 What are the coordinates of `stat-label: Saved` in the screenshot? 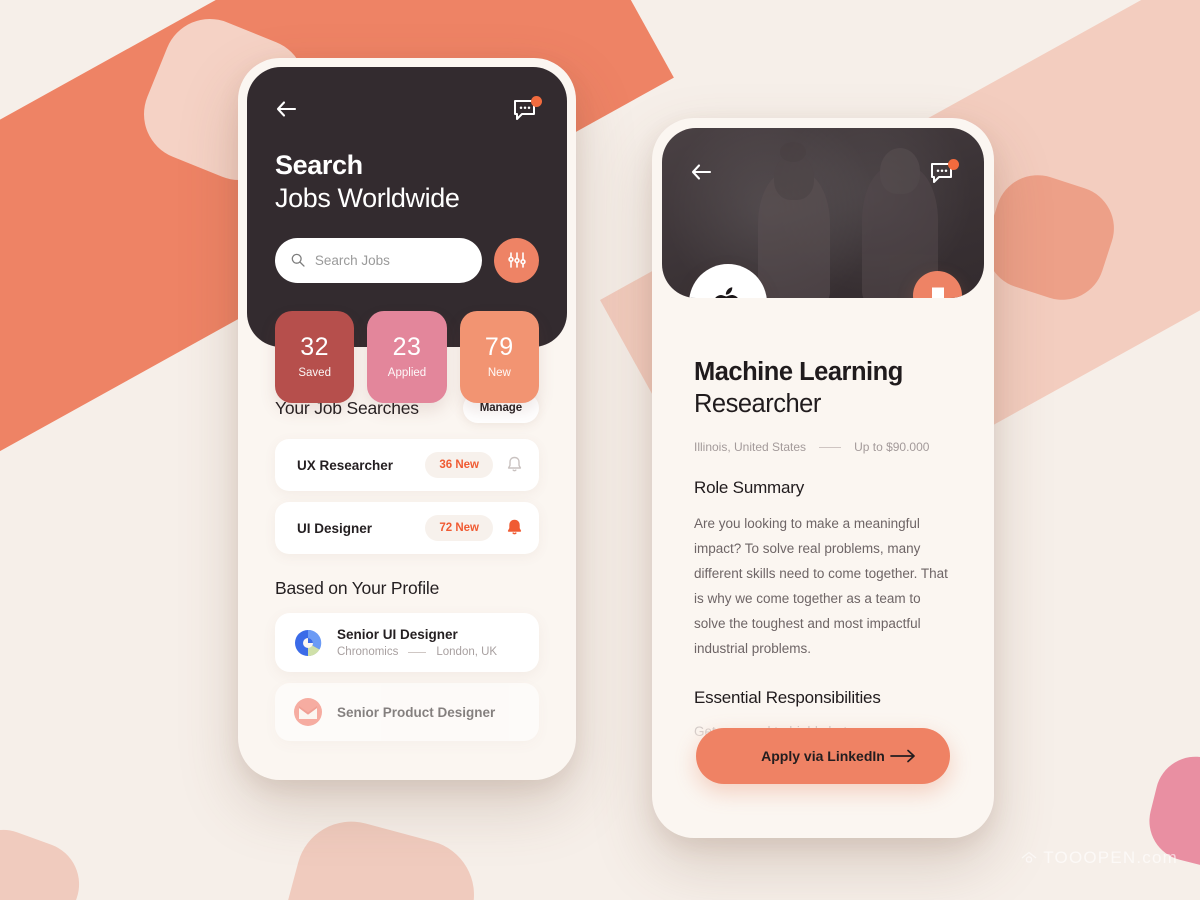 It's located at (314, 373).